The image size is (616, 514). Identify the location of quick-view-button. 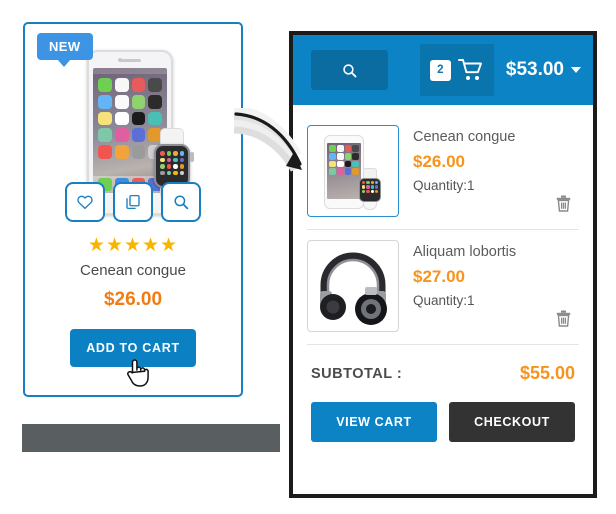
(181, 202).